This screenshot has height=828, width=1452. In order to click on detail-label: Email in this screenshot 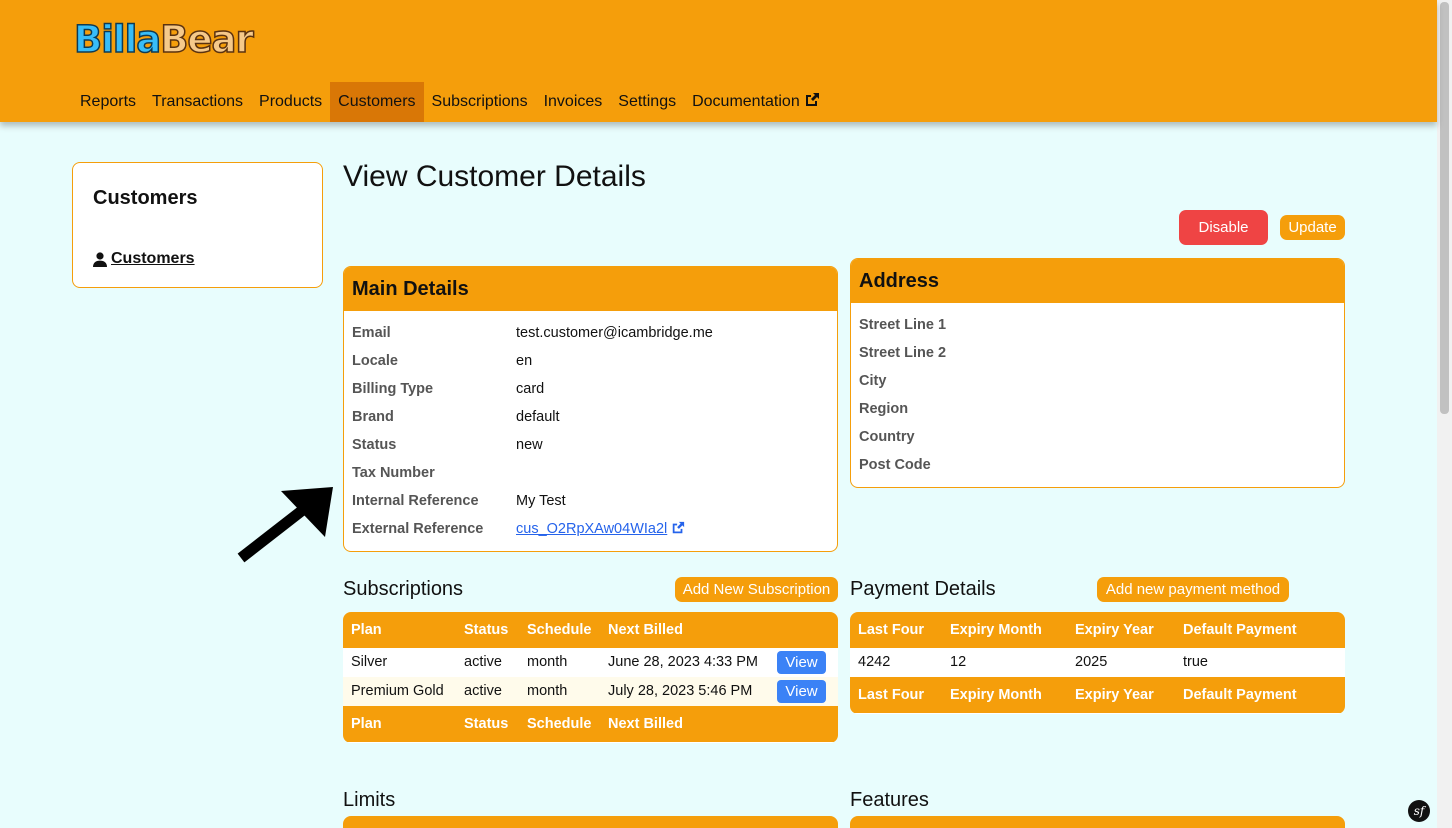, I will do `click(371, 333)`.